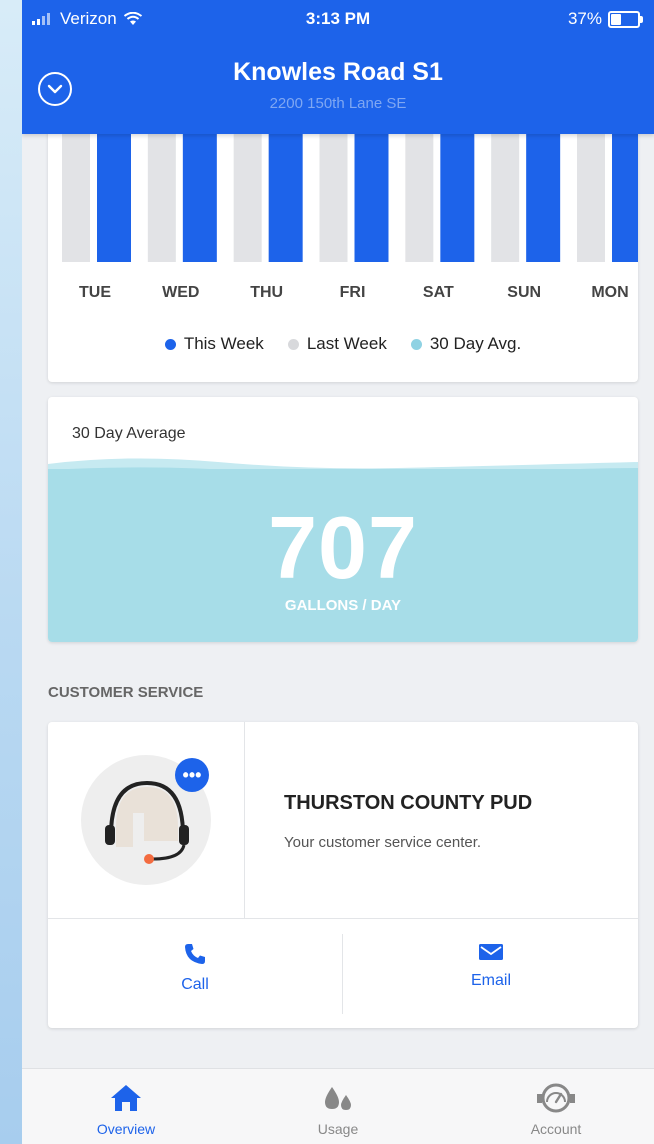  I want to click on meter-icon, so click(556, 1098).